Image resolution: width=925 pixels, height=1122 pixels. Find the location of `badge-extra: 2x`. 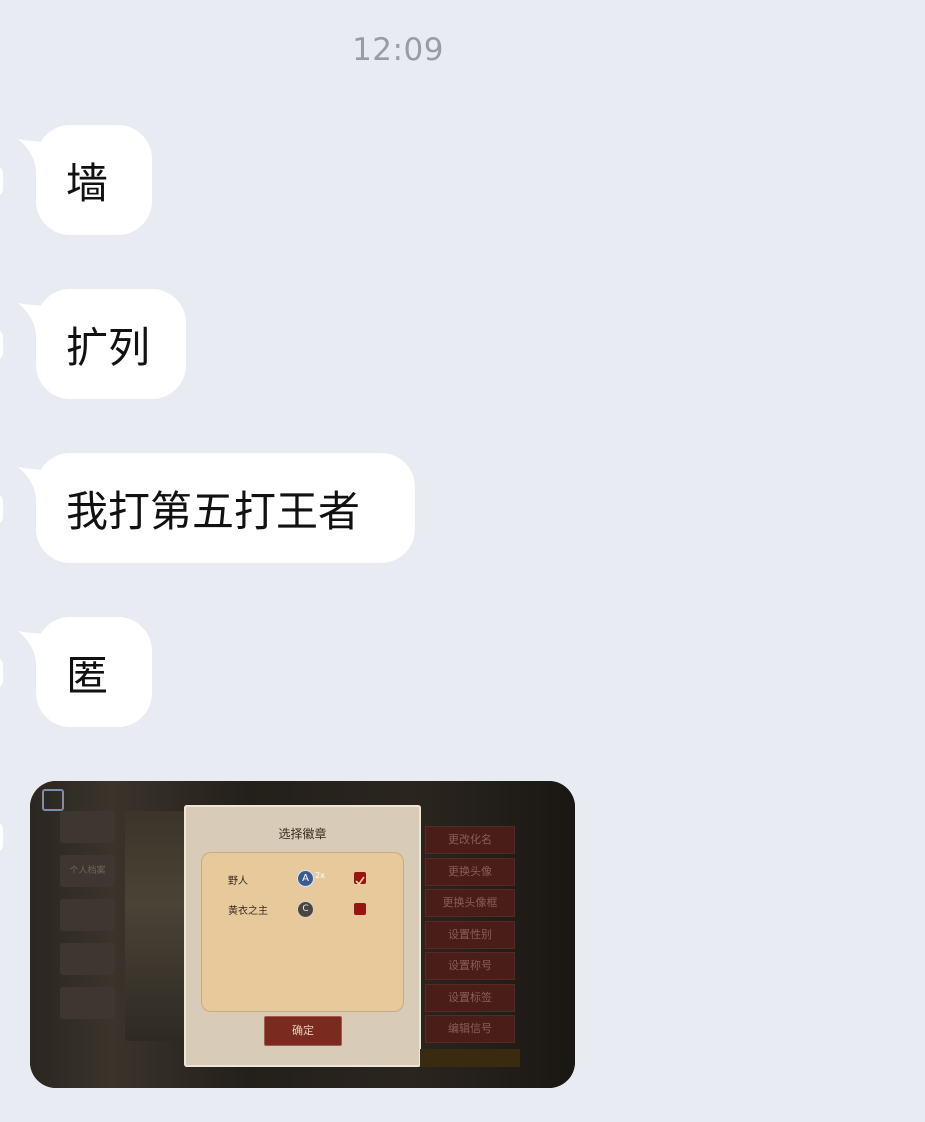

badge-extra: 2x is located at coordinates (320, 875).